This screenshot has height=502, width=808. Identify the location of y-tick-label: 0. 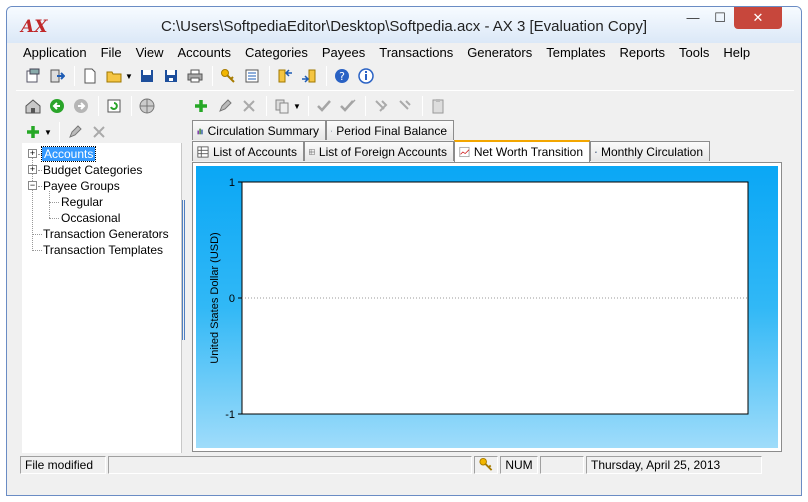
(232, 299).